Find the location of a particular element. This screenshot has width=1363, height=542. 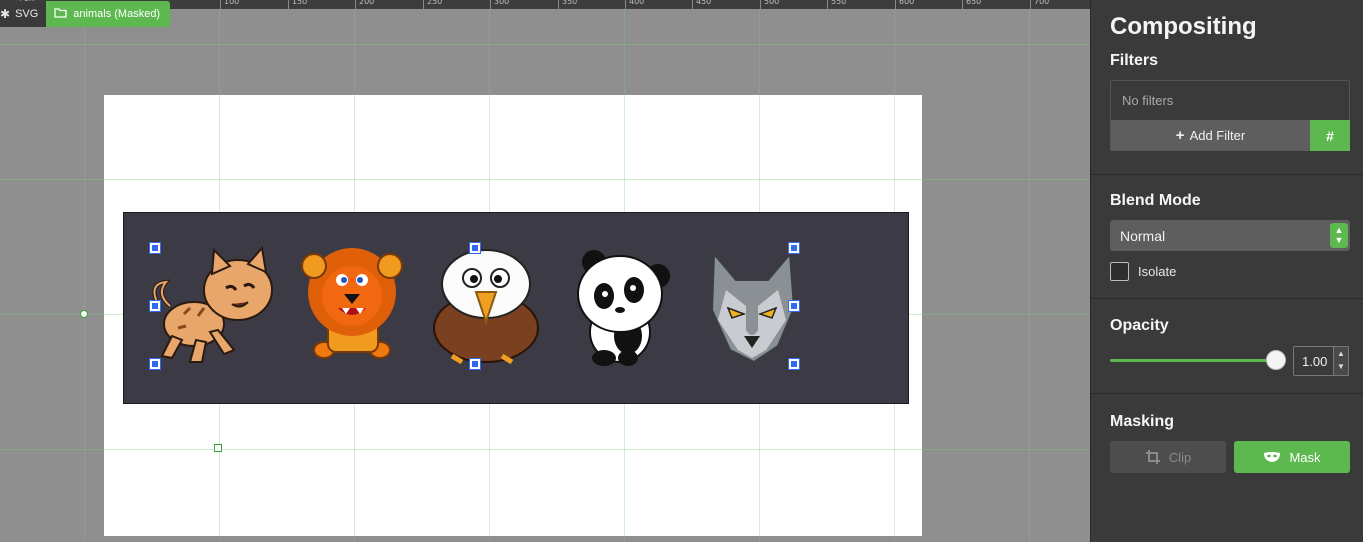

blend-mode-select: Normal ▲ ▼ is located at coordinates (1230, 235).